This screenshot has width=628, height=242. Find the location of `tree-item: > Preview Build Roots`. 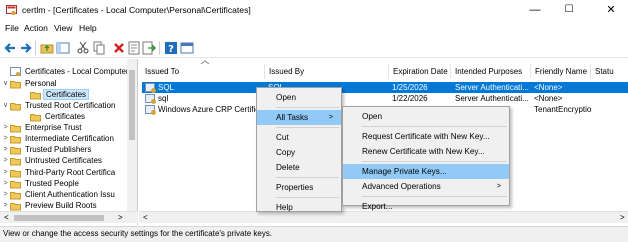

tree-item: > Preview Build Roots is located at coordinates (63, 205).